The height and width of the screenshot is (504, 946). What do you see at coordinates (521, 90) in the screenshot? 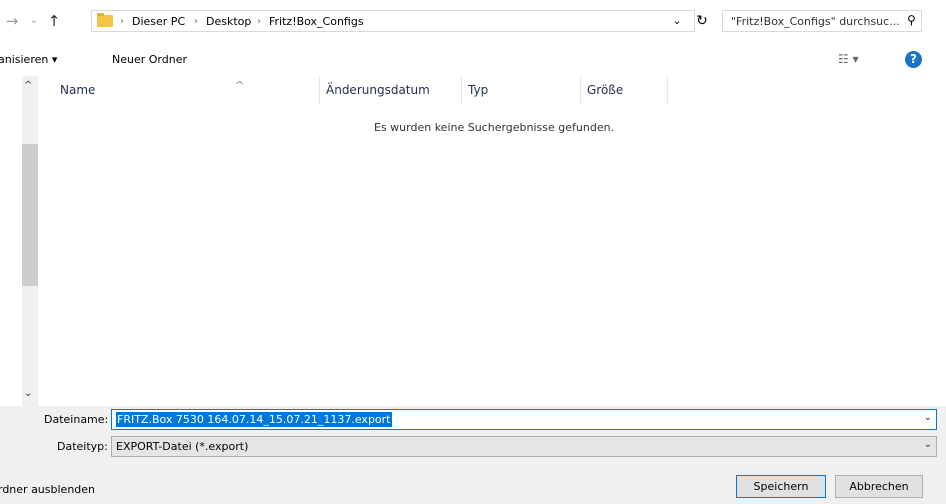
I see `column-header-type: Typ` at bounding box center [521, 90].